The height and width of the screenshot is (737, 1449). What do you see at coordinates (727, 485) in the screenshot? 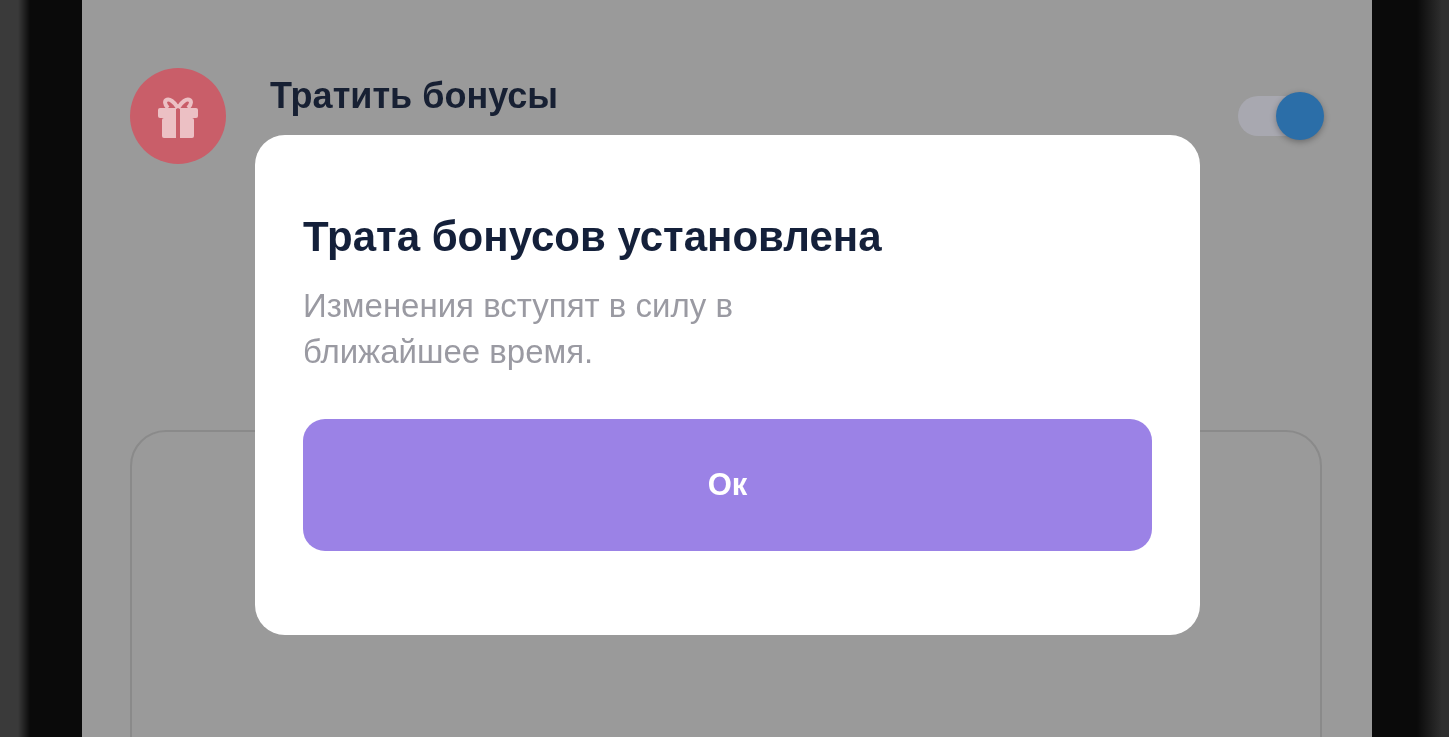
I see `ok-button: Ок` at bounding box center [727, 485].